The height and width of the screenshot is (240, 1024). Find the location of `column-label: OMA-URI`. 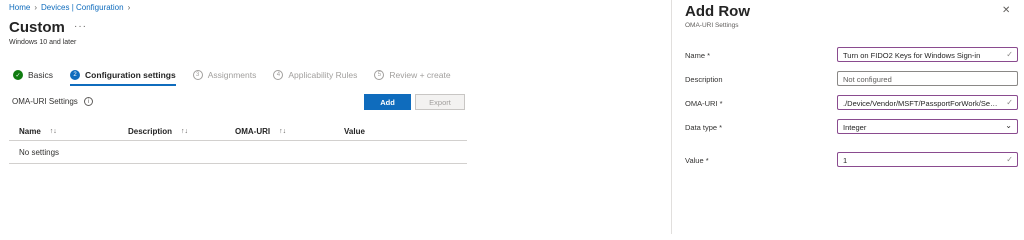

column-label: OMA-URI is located at coordinates (253, 131).